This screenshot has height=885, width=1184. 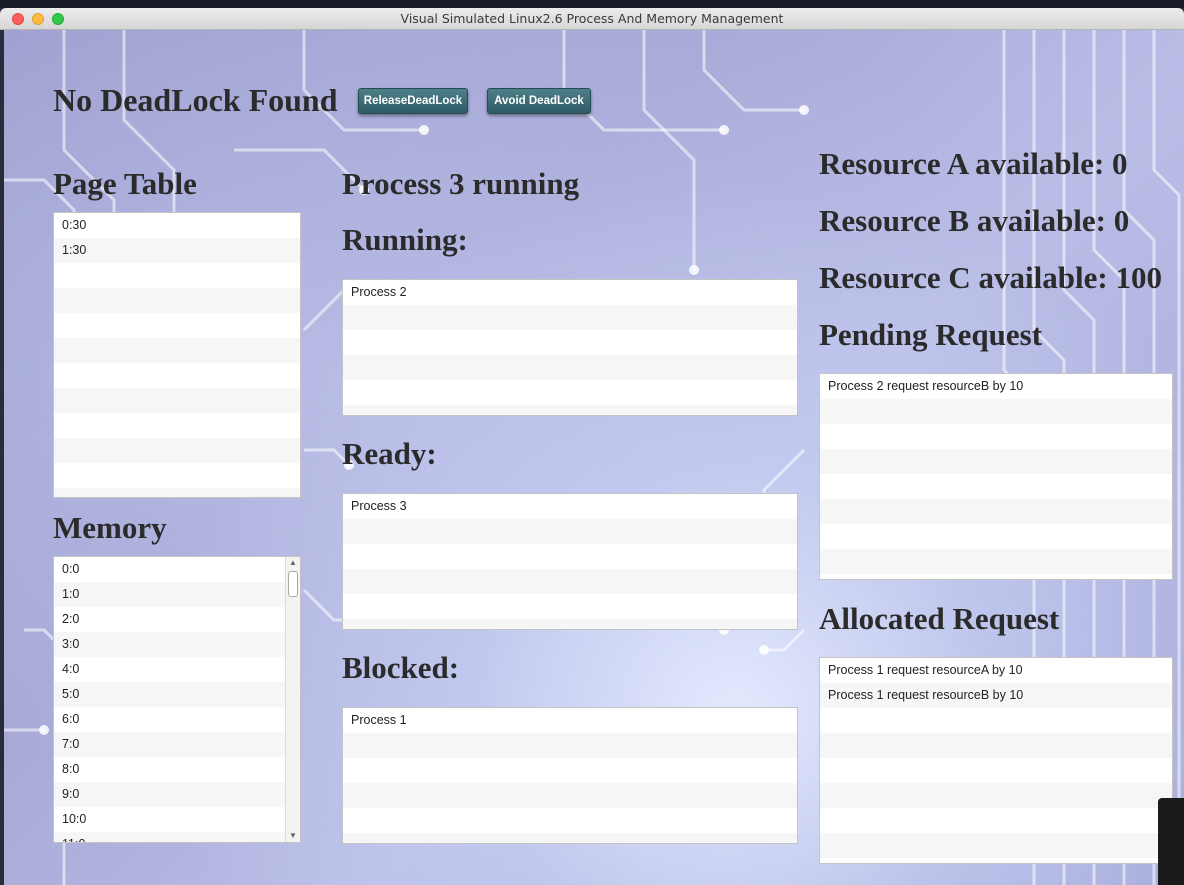 What do you see at coordinates (169, 569) in the screenshot?
I see `list-item: 0:0` at bounding box center [169, 569].